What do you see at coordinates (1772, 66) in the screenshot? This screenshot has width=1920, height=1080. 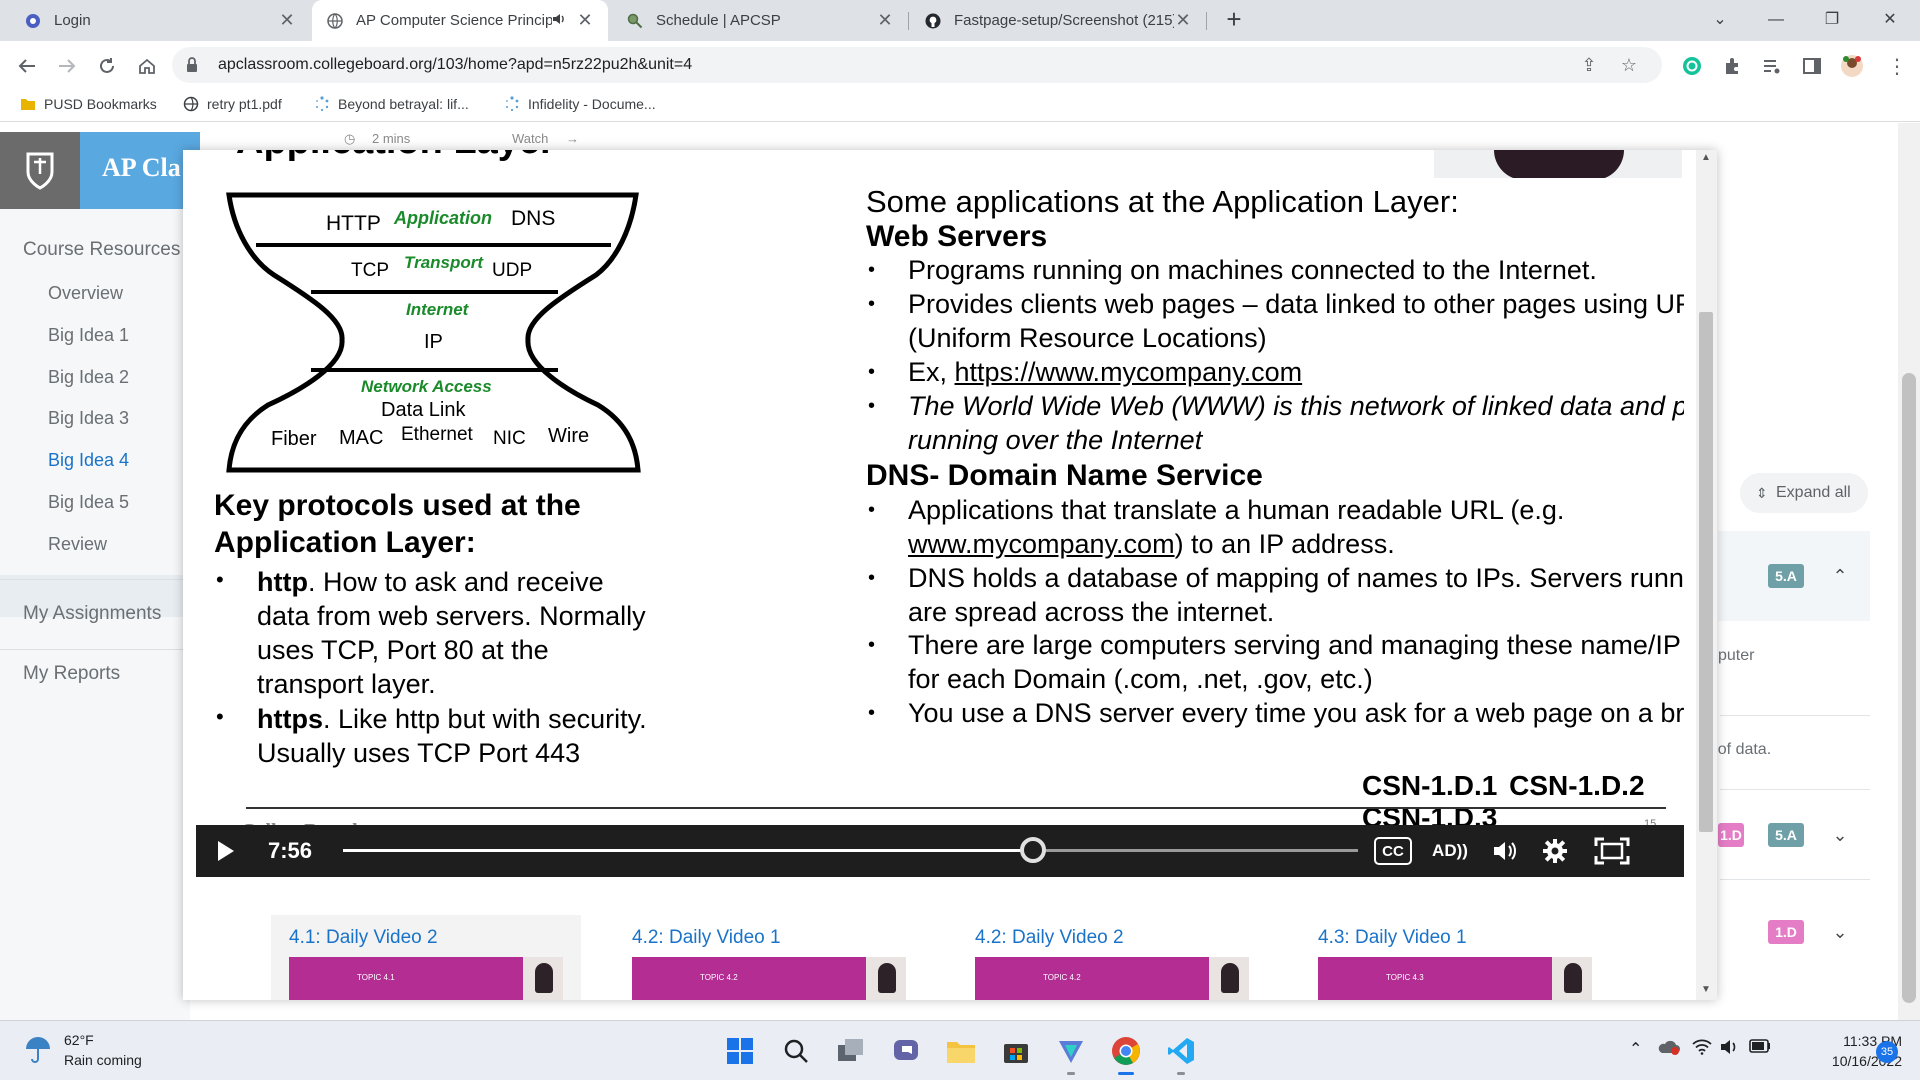 I see `media-control-icon` at bounding box center [1772, 66].